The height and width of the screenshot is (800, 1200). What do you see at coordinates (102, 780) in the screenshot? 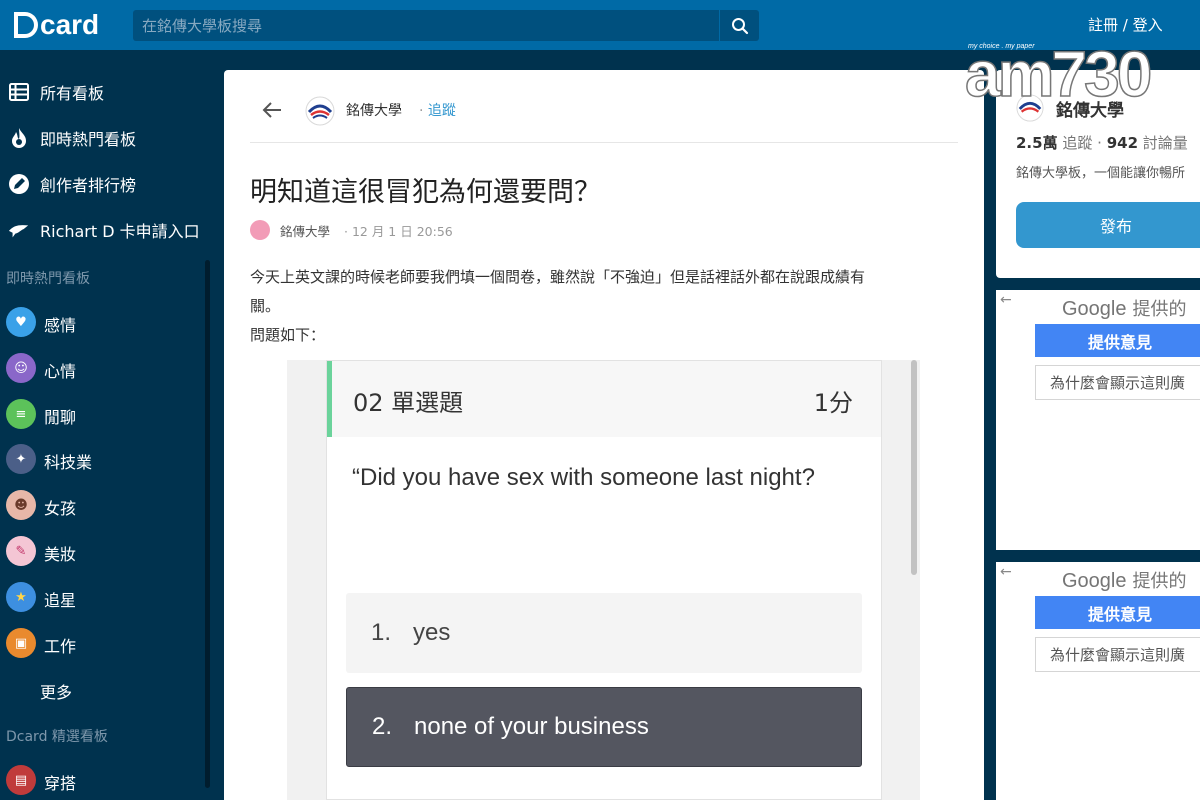
I see `sidebar-board-outfit: ▤ 穿搭` at bounding box center [102, 780].